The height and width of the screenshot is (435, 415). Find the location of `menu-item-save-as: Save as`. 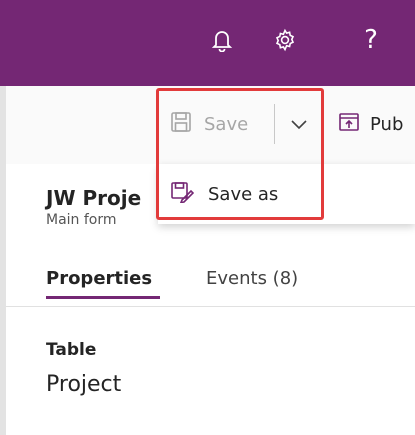

menu-item-save-as: Save as is located at coordinates (224, 194).